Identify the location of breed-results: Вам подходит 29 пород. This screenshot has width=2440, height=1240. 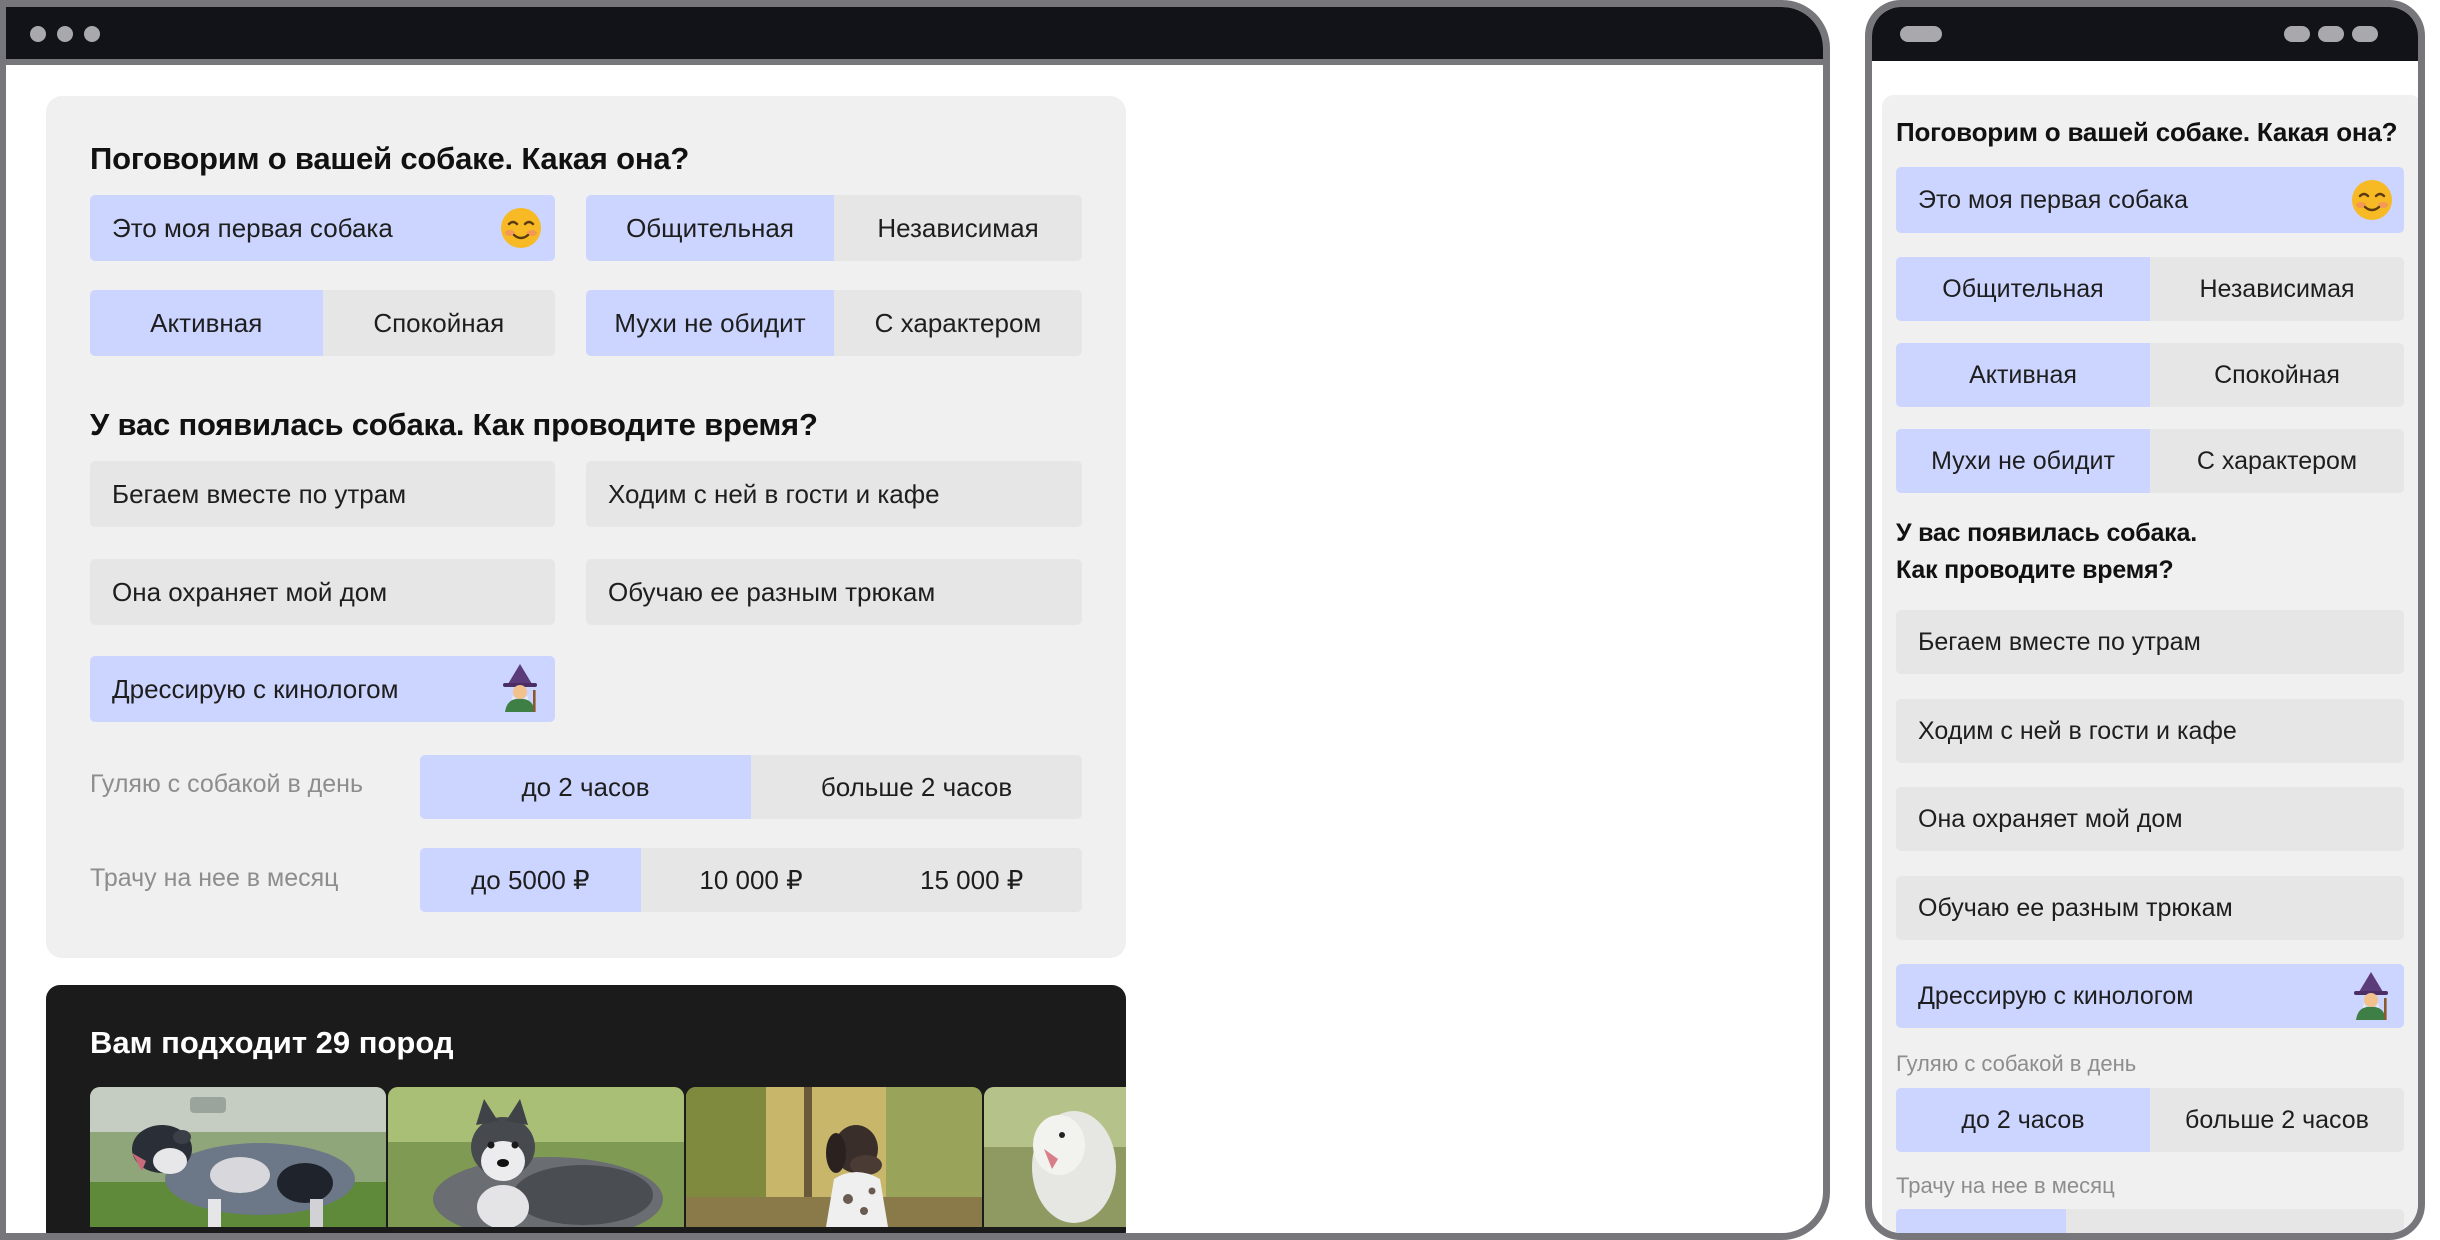
(586, 1109).